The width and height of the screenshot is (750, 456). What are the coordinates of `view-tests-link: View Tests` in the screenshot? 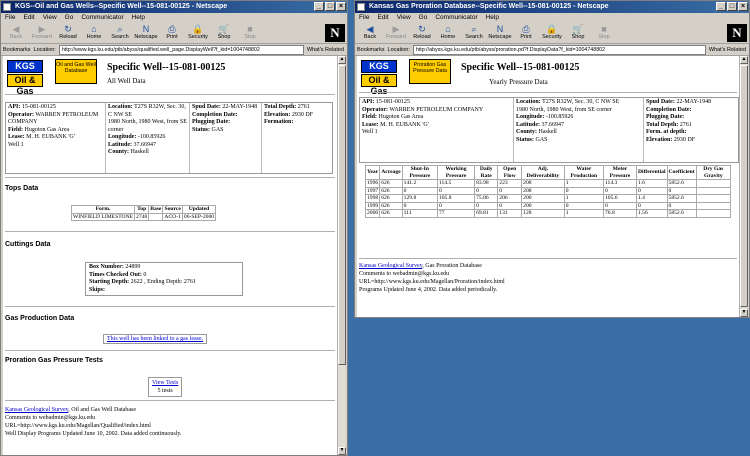 It's located at (165, 383).